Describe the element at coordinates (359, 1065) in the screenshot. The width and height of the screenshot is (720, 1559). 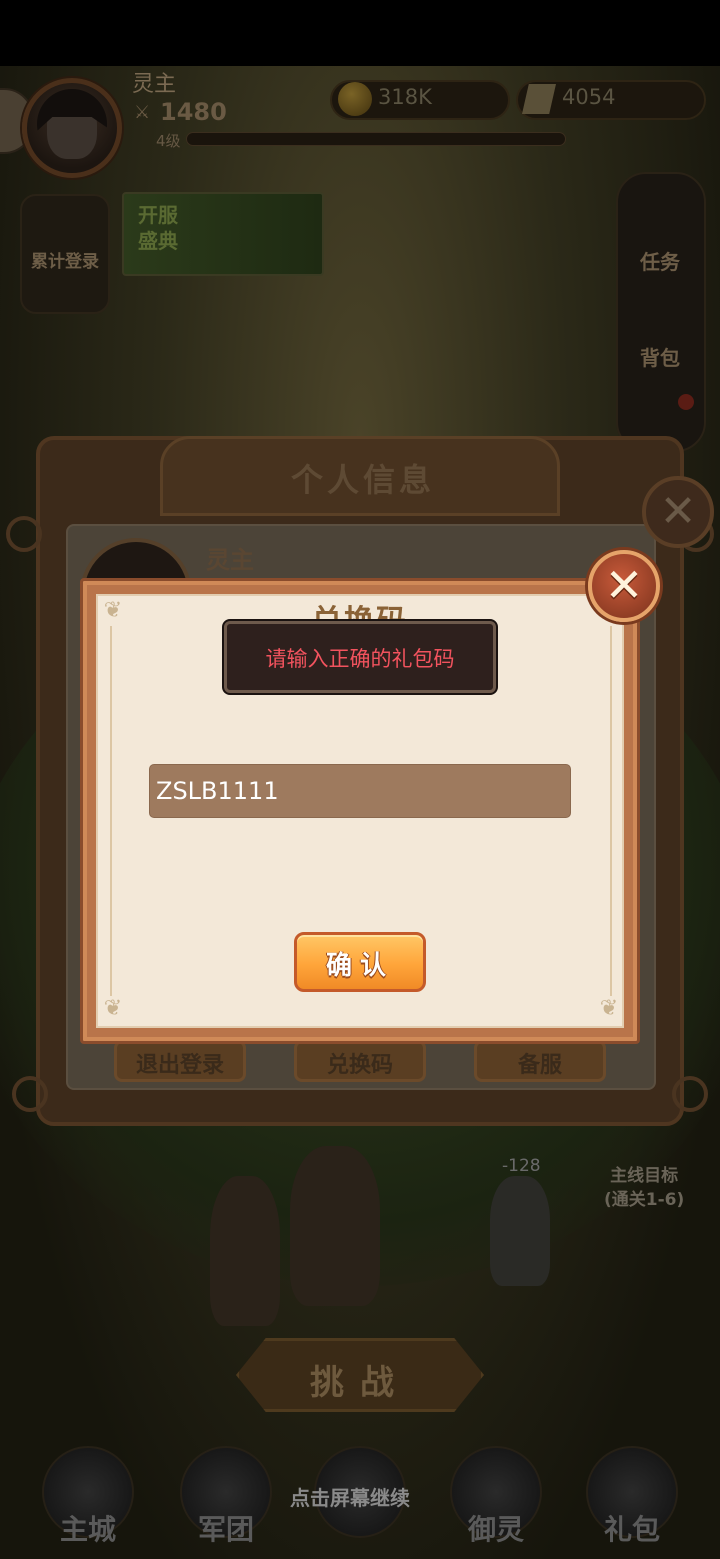
I see `redeem-code-label: 兑换码` at that location.